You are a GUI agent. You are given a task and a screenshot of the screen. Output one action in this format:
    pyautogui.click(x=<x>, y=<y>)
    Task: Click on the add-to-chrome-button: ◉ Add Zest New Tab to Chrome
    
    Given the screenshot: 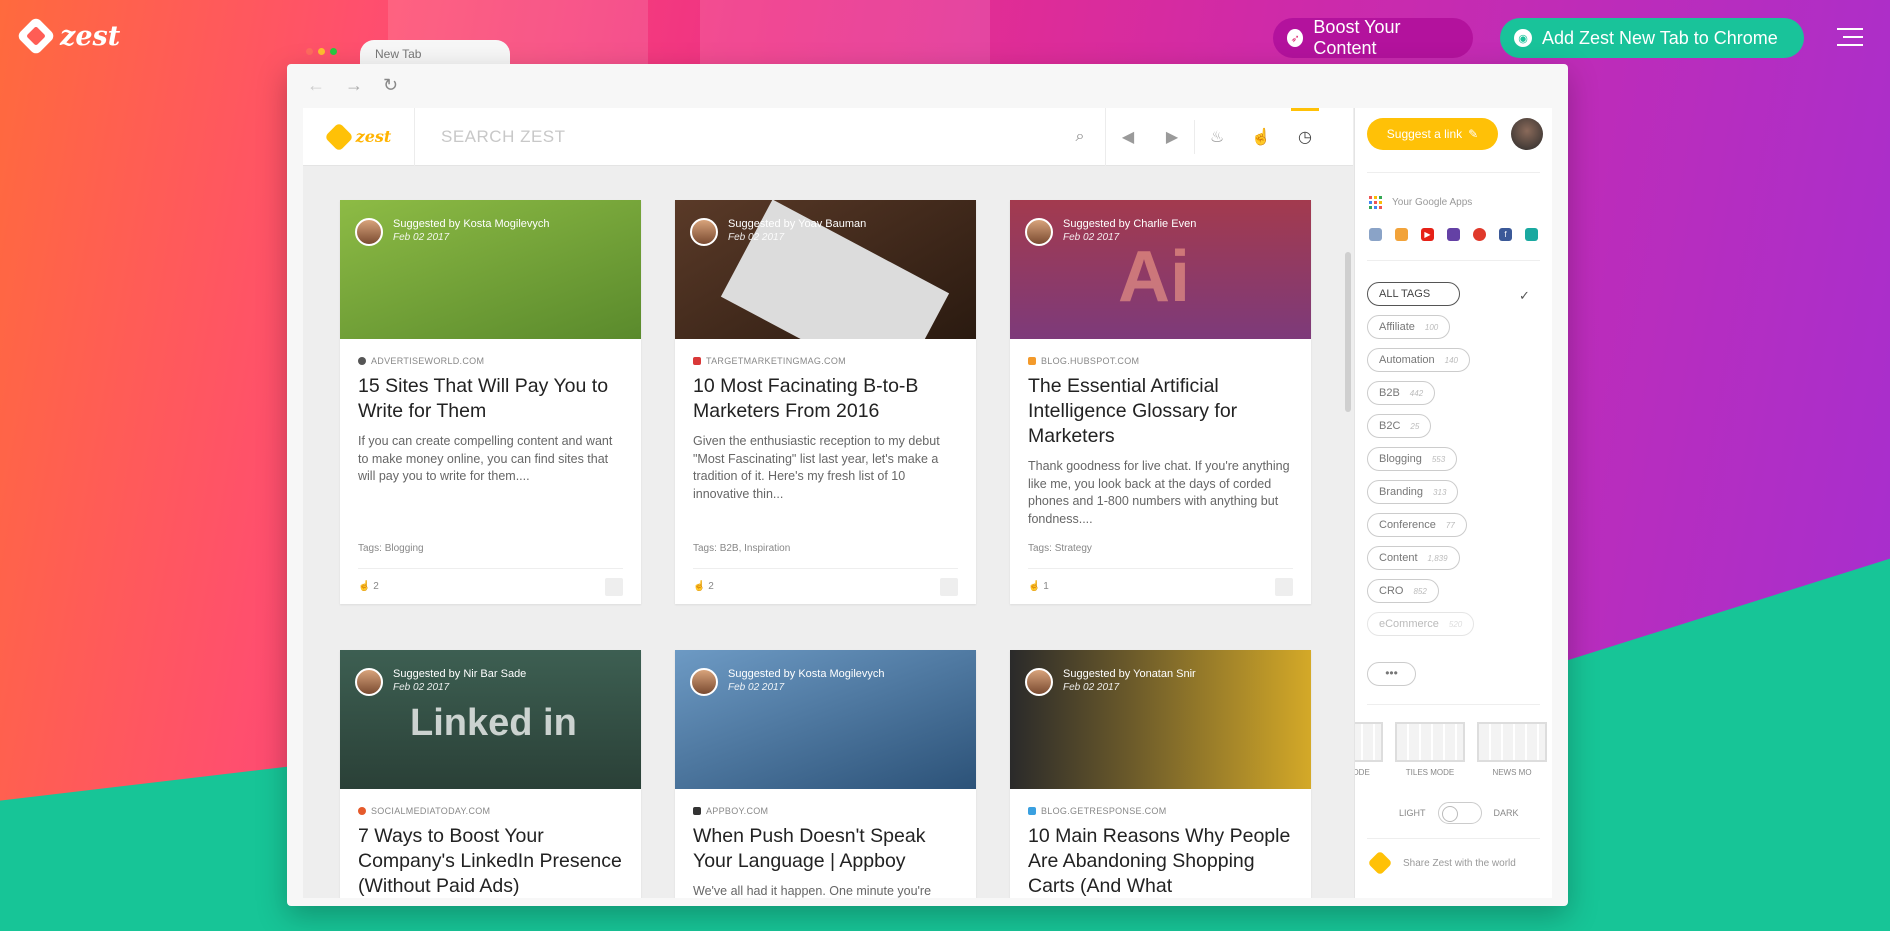 What is the action you would take?
    pyautogui.click(x=1652, y=38)
    